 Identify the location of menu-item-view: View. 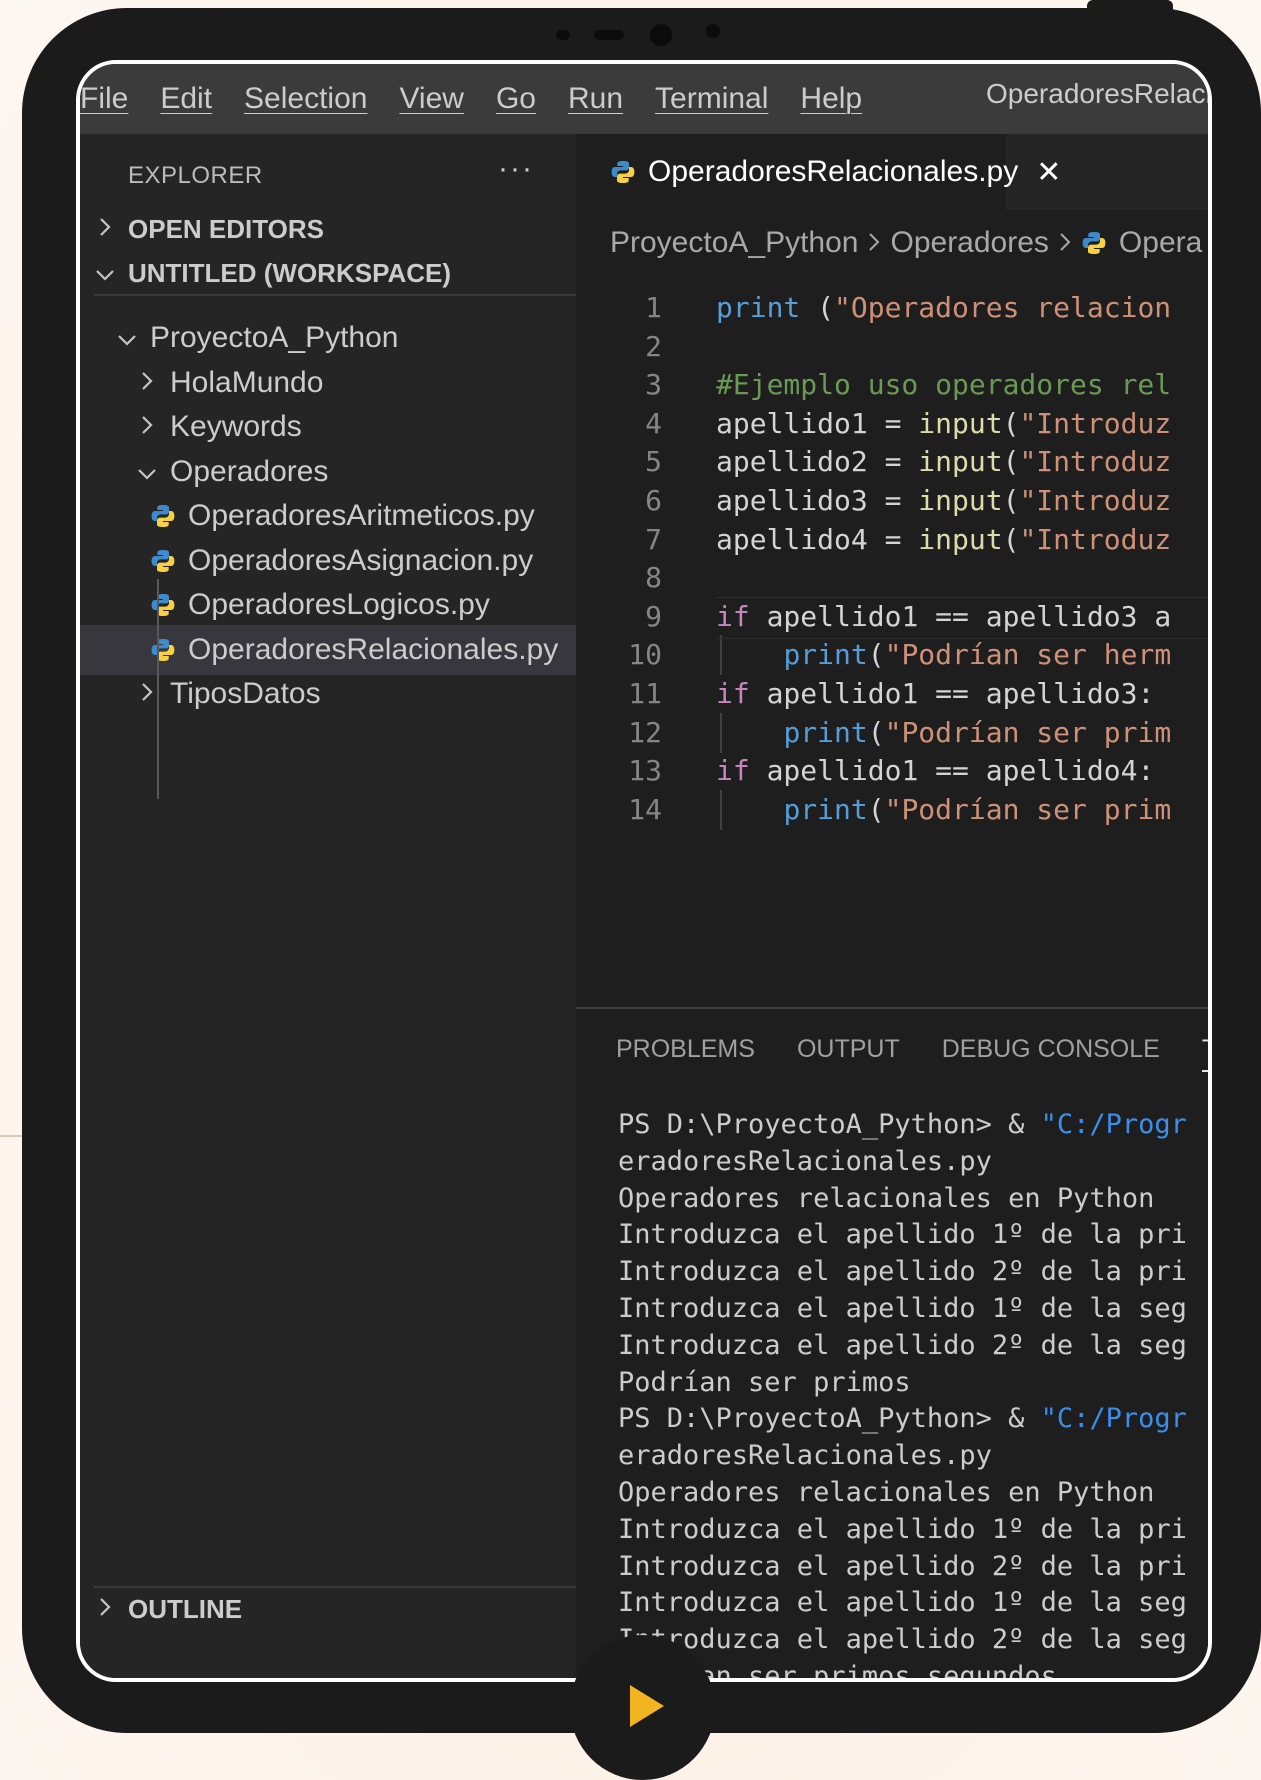
(431, 99).